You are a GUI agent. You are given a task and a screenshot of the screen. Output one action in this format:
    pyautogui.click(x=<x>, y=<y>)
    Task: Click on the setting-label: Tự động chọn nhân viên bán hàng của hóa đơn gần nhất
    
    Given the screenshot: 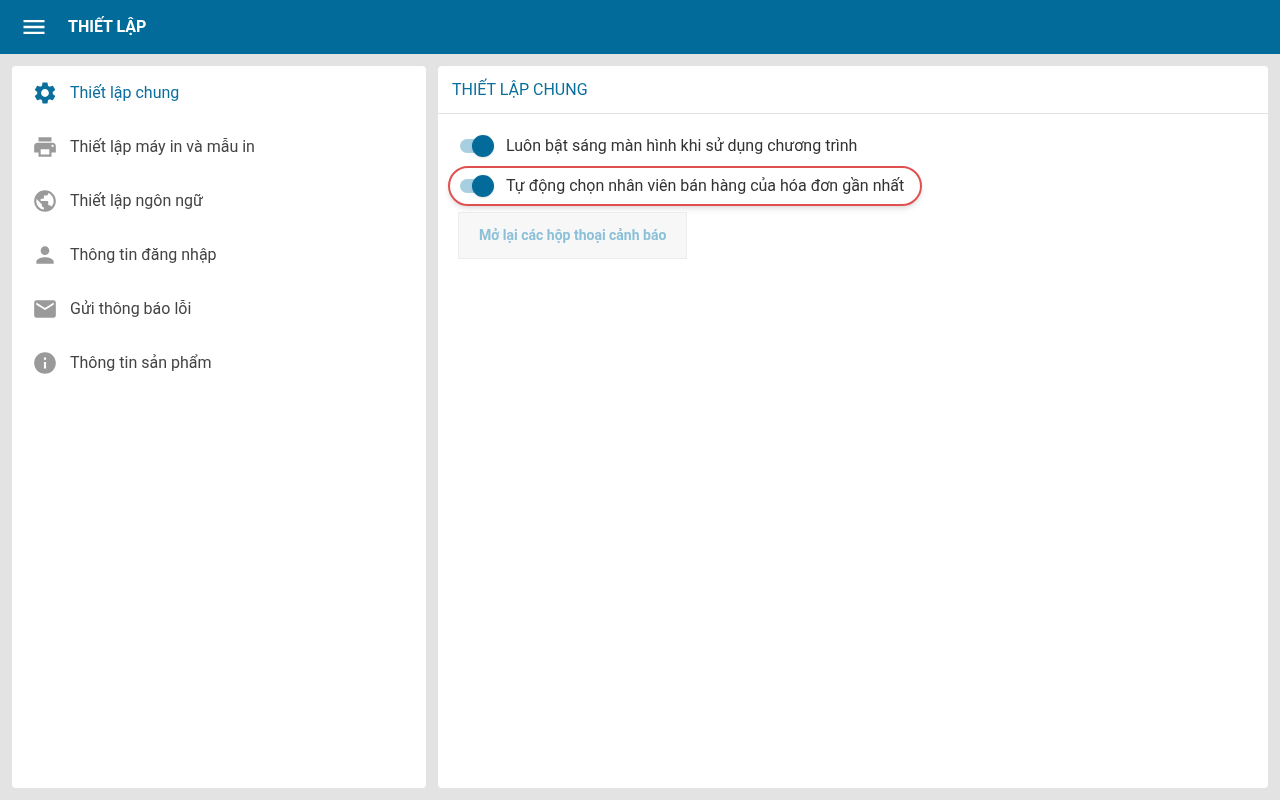 What is the action you would take?
    pyautogui.click(x=705, y=186)
    